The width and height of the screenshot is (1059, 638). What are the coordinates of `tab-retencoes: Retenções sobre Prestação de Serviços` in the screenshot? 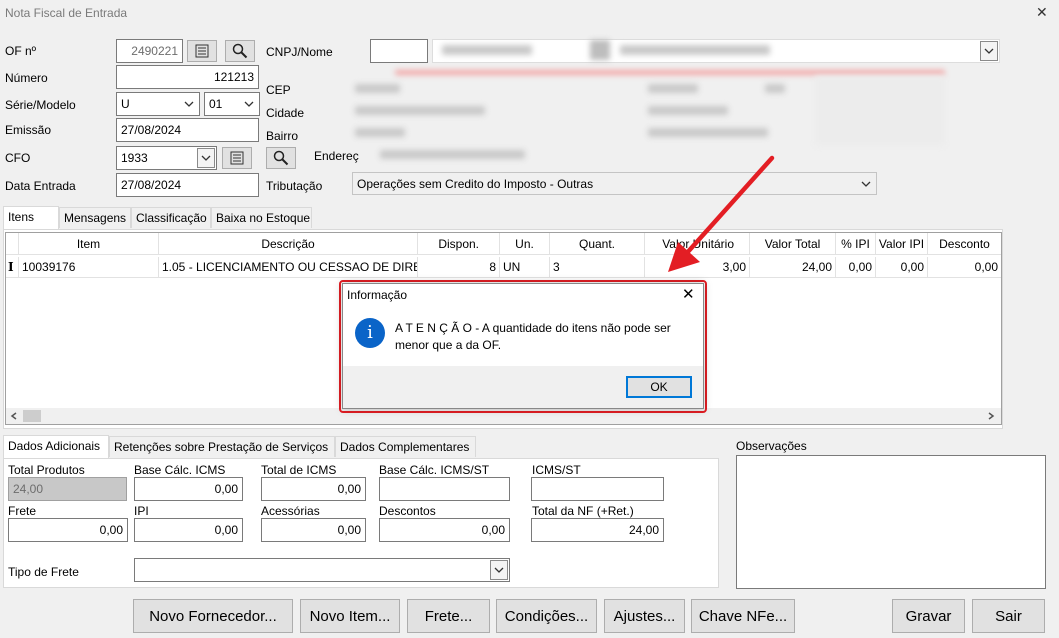 It's located at (222, 446).